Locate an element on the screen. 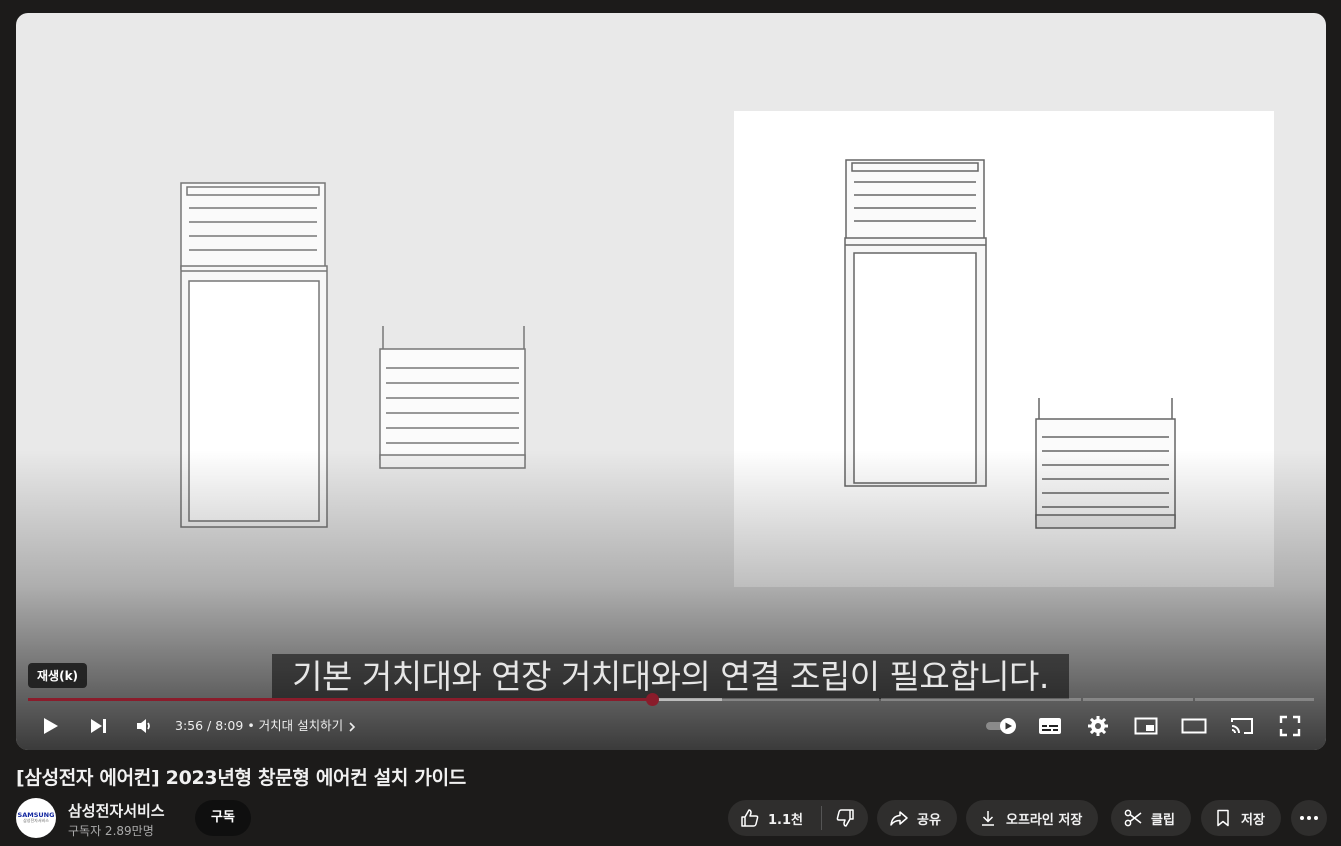 This screenshot has width=1341, height=846. thumbs-down-icon is located at coordinates (845, 818).